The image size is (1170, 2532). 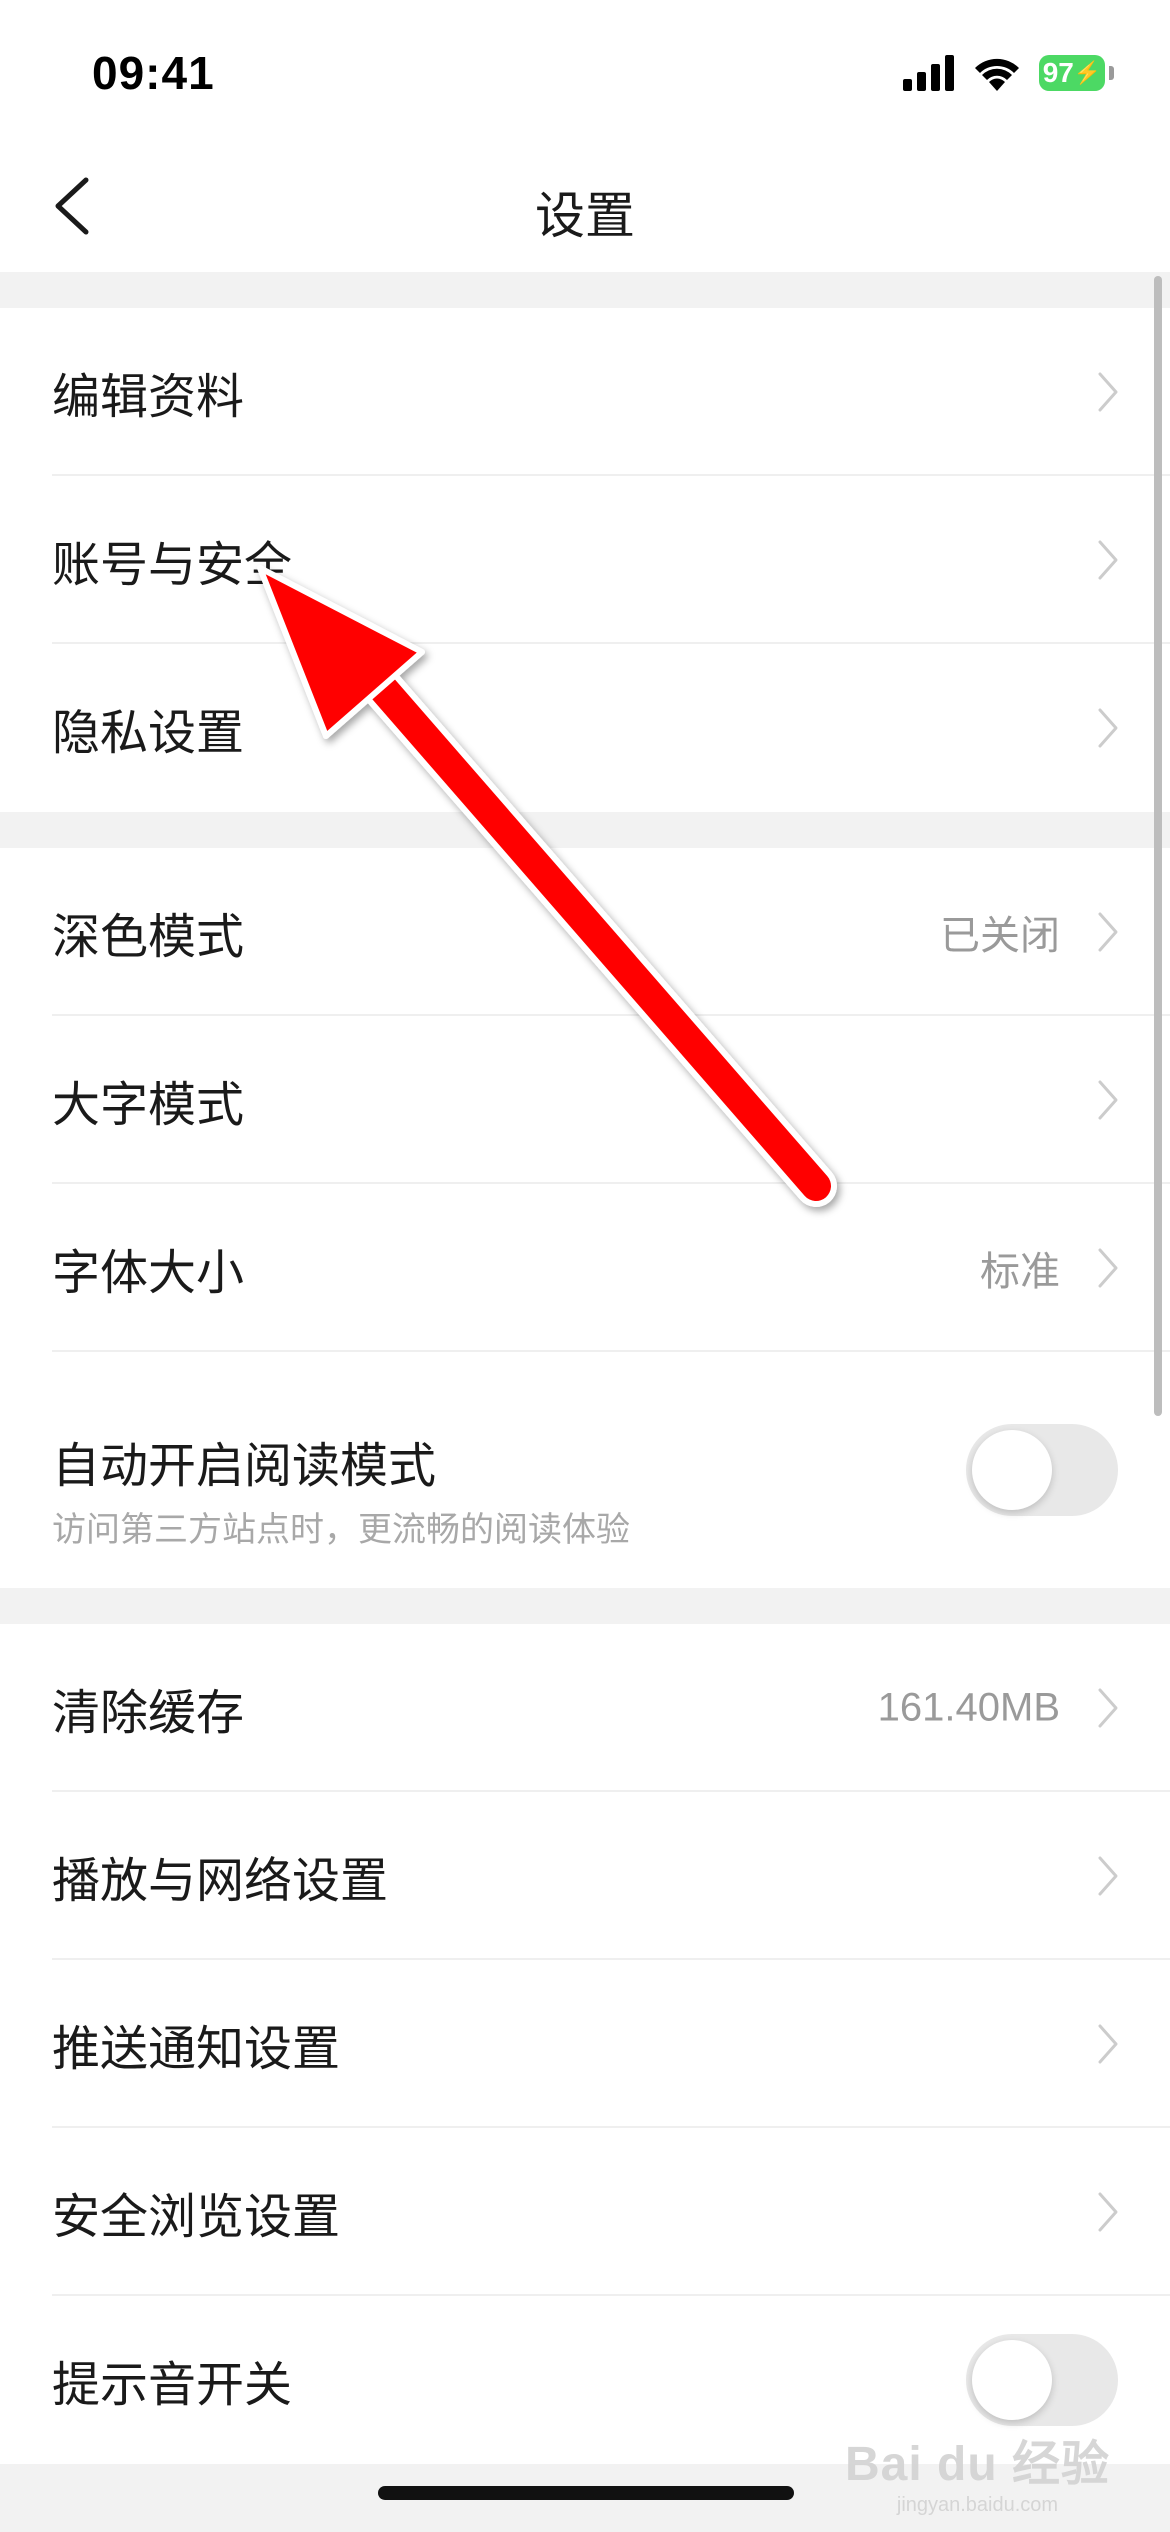 What do you see at coordinates (585, 70) in the screenshot?
I see `status-bar: 09:41 97 ⚡` at bounding box center [585, 70].